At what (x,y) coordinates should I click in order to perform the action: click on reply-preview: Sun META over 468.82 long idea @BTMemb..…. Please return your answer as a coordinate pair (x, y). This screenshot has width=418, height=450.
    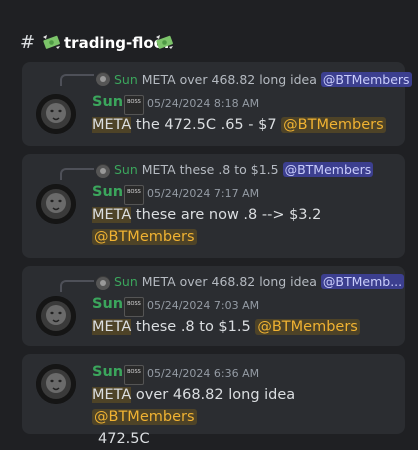
    Looking at the image, I should click on (259, 281).